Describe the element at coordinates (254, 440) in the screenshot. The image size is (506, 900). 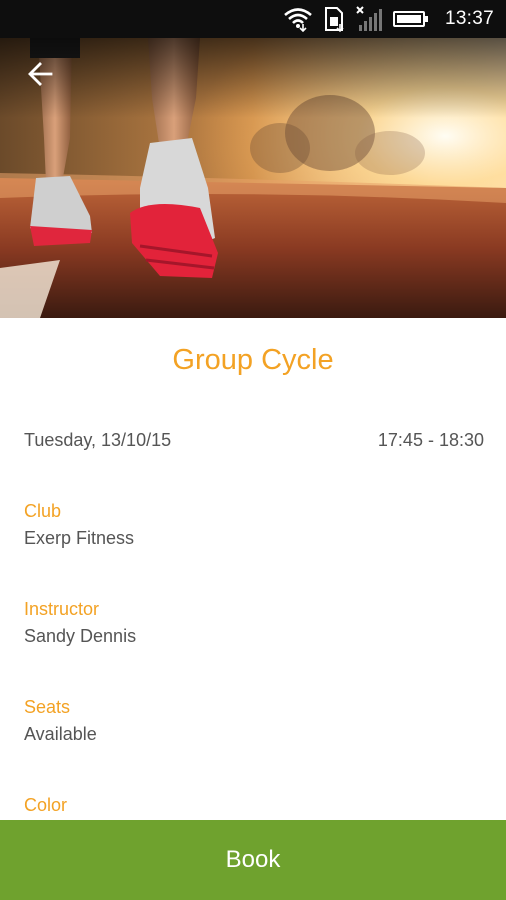
I see `date-time-row: Tuesday, 13/10/15 17:45 - 18:30` at that location.